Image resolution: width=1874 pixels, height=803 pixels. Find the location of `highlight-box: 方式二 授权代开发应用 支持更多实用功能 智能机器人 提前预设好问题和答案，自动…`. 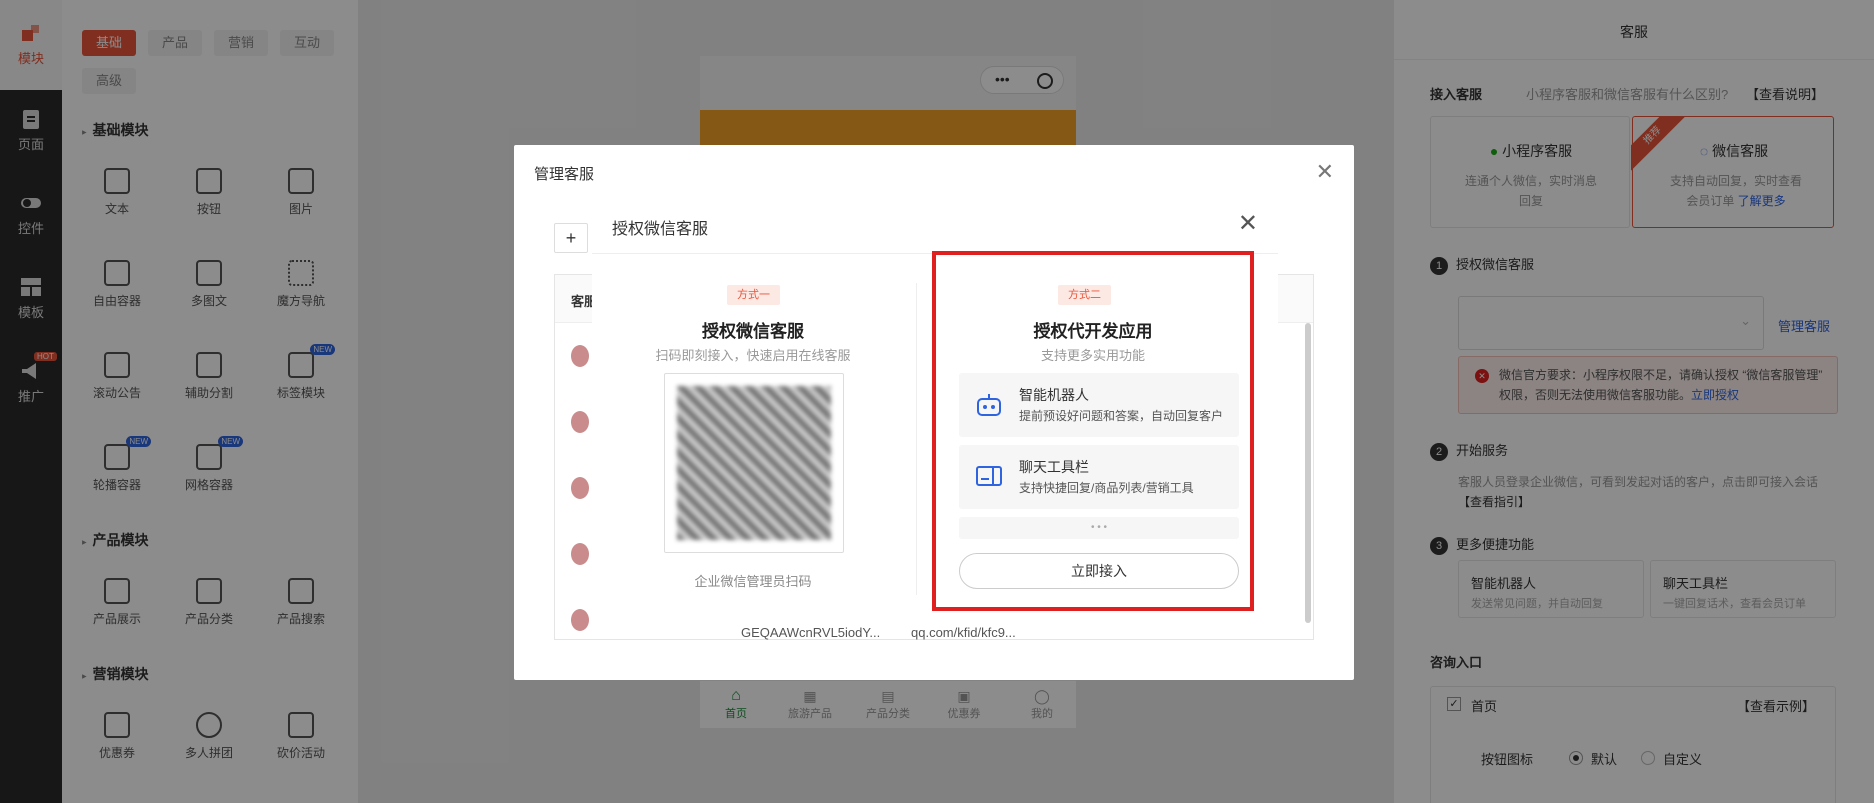

highlight-box: 方式二 授权代开发应用 支持更多实用功能 智能机器人 提前预设好问题和答案，自动… is located at coordinates (1093, 431).